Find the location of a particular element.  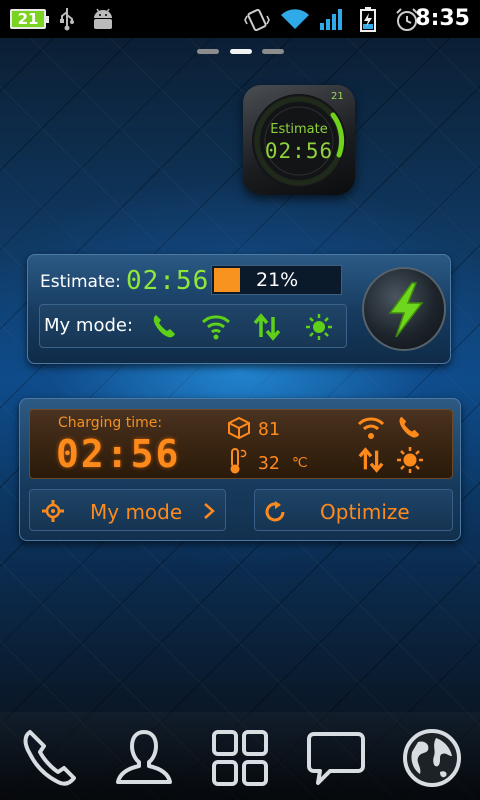

dock-browser-button is located at coordinates (432, 758).